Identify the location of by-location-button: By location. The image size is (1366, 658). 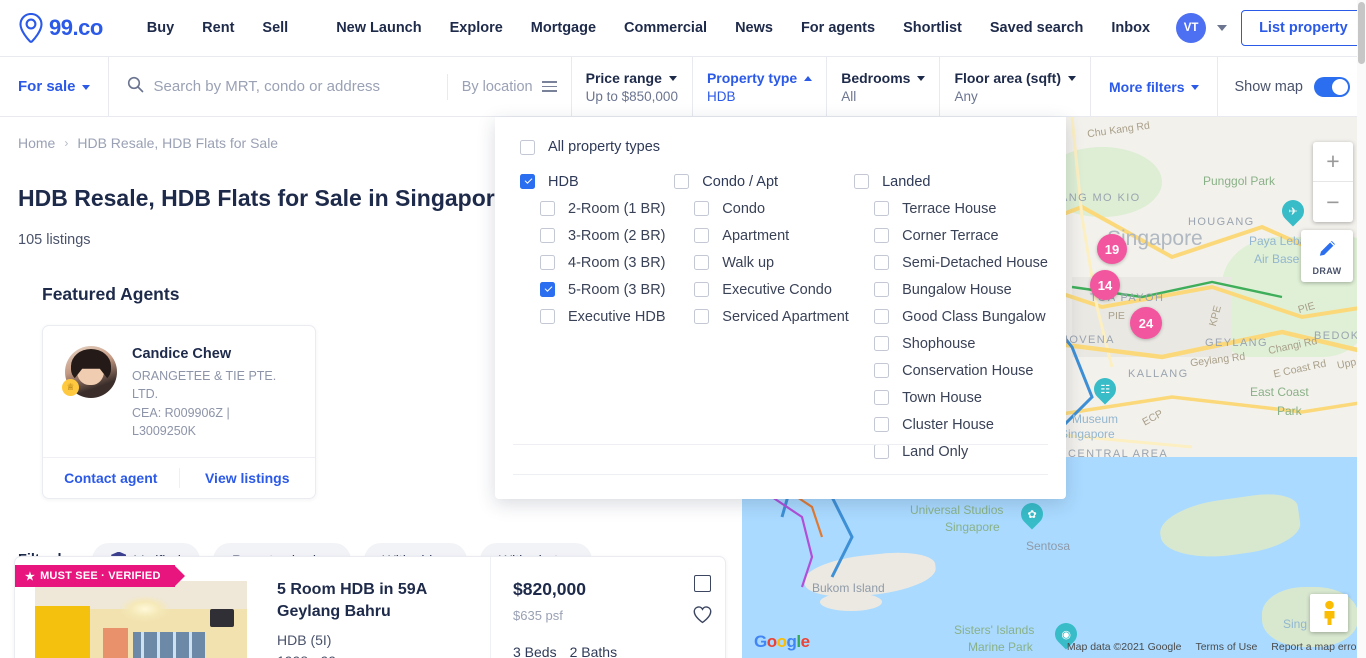
(501, 86).